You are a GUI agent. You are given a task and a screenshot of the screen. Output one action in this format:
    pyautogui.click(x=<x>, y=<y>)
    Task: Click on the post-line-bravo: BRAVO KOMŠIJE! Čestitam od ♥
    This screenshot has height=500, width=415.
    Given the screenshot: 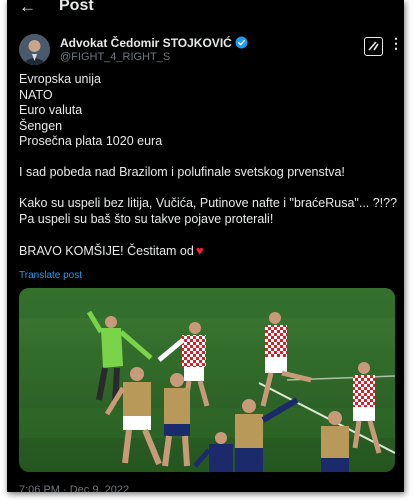 What is the action you would take?
    pyautogui.click(x=209, y=251)
    